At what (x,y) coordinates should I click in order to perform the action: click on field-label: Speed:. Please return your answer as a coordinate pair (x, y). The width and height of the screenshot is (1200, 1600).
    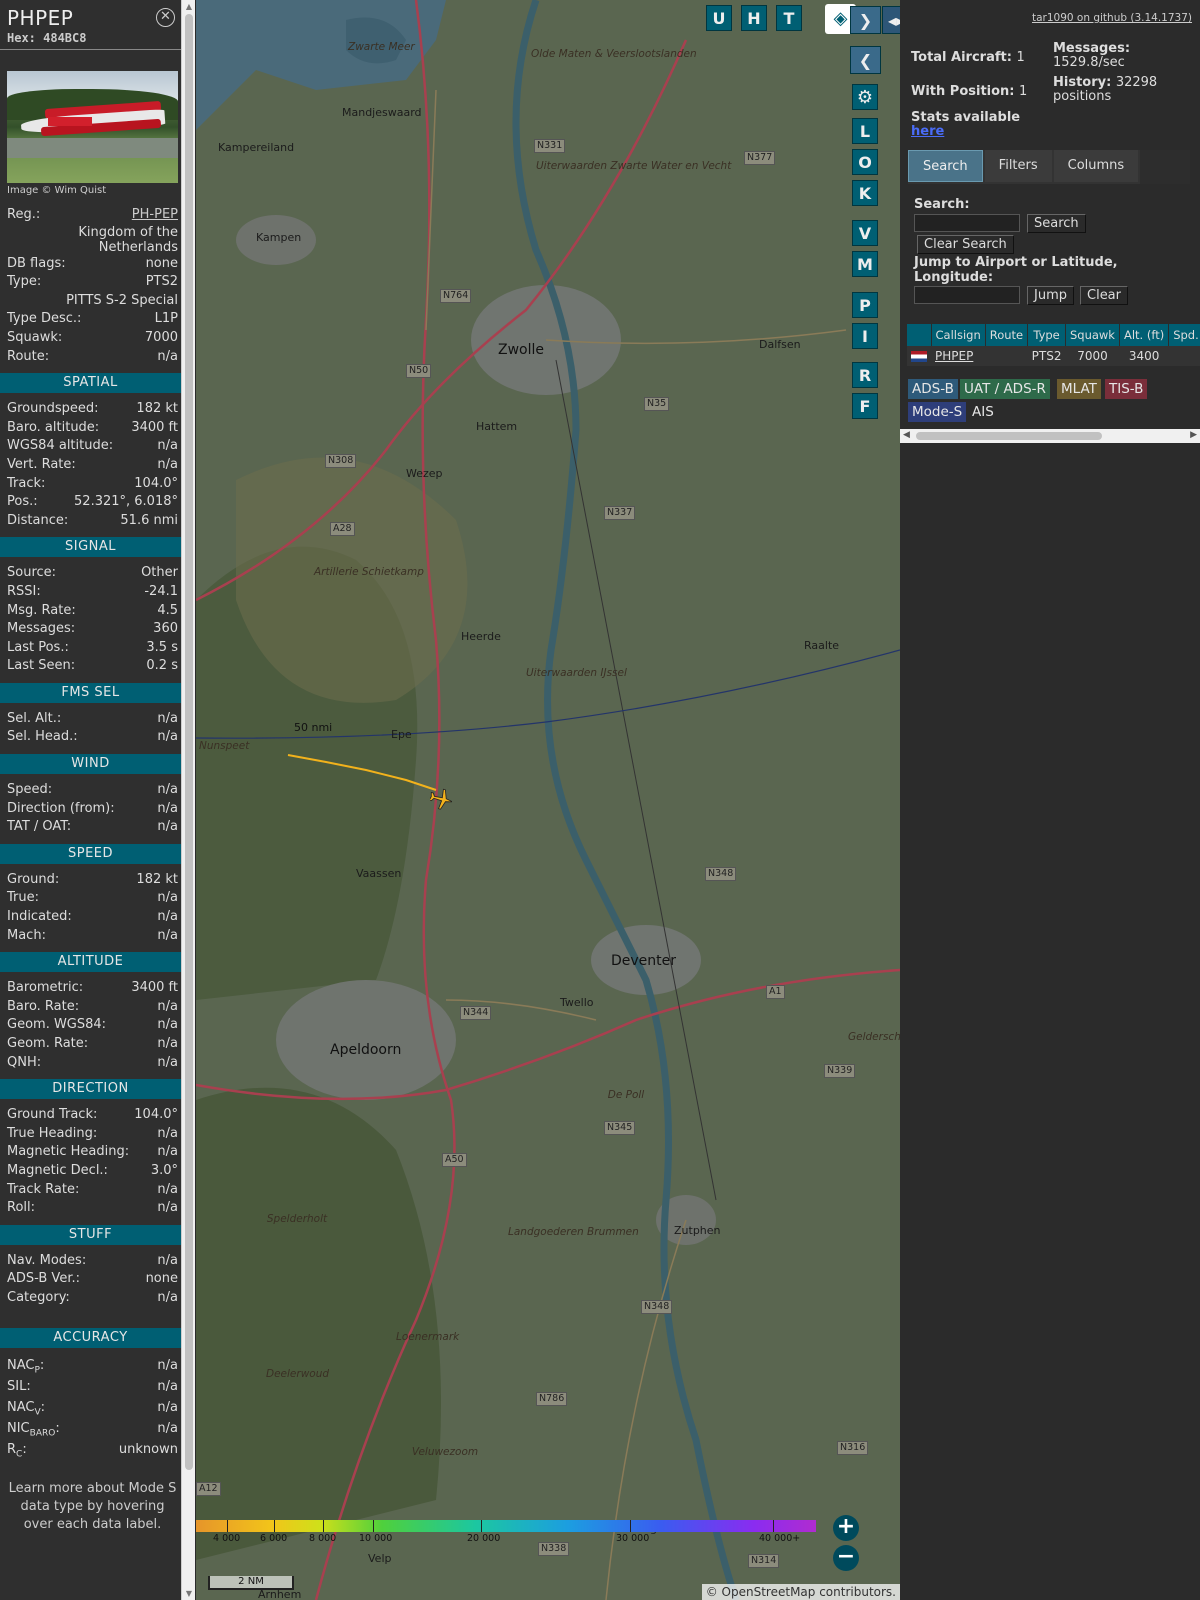
    Looking at the image, I should click on (29, 790).